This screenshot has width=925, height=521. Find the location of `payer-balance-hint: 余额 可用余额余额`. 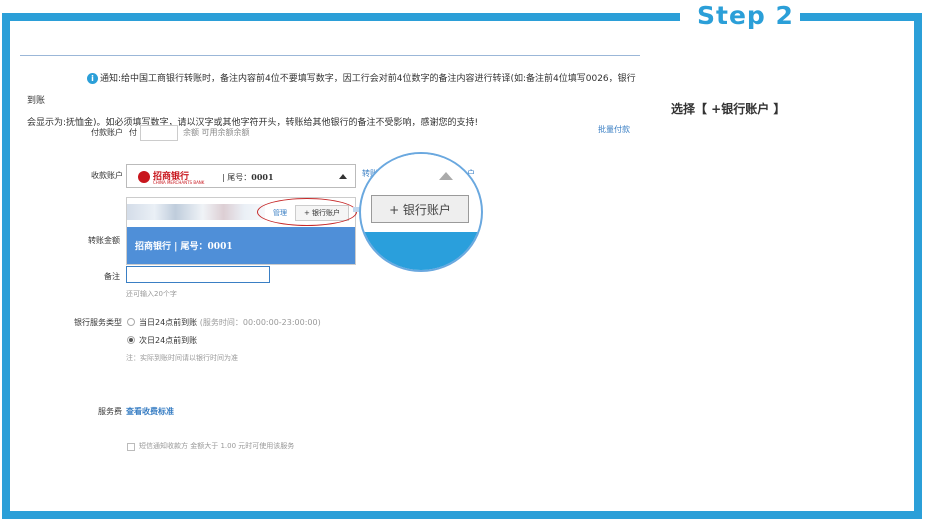

payer-balance-hint: 余额 可用余额余额 is located at coordinates (216, 132).